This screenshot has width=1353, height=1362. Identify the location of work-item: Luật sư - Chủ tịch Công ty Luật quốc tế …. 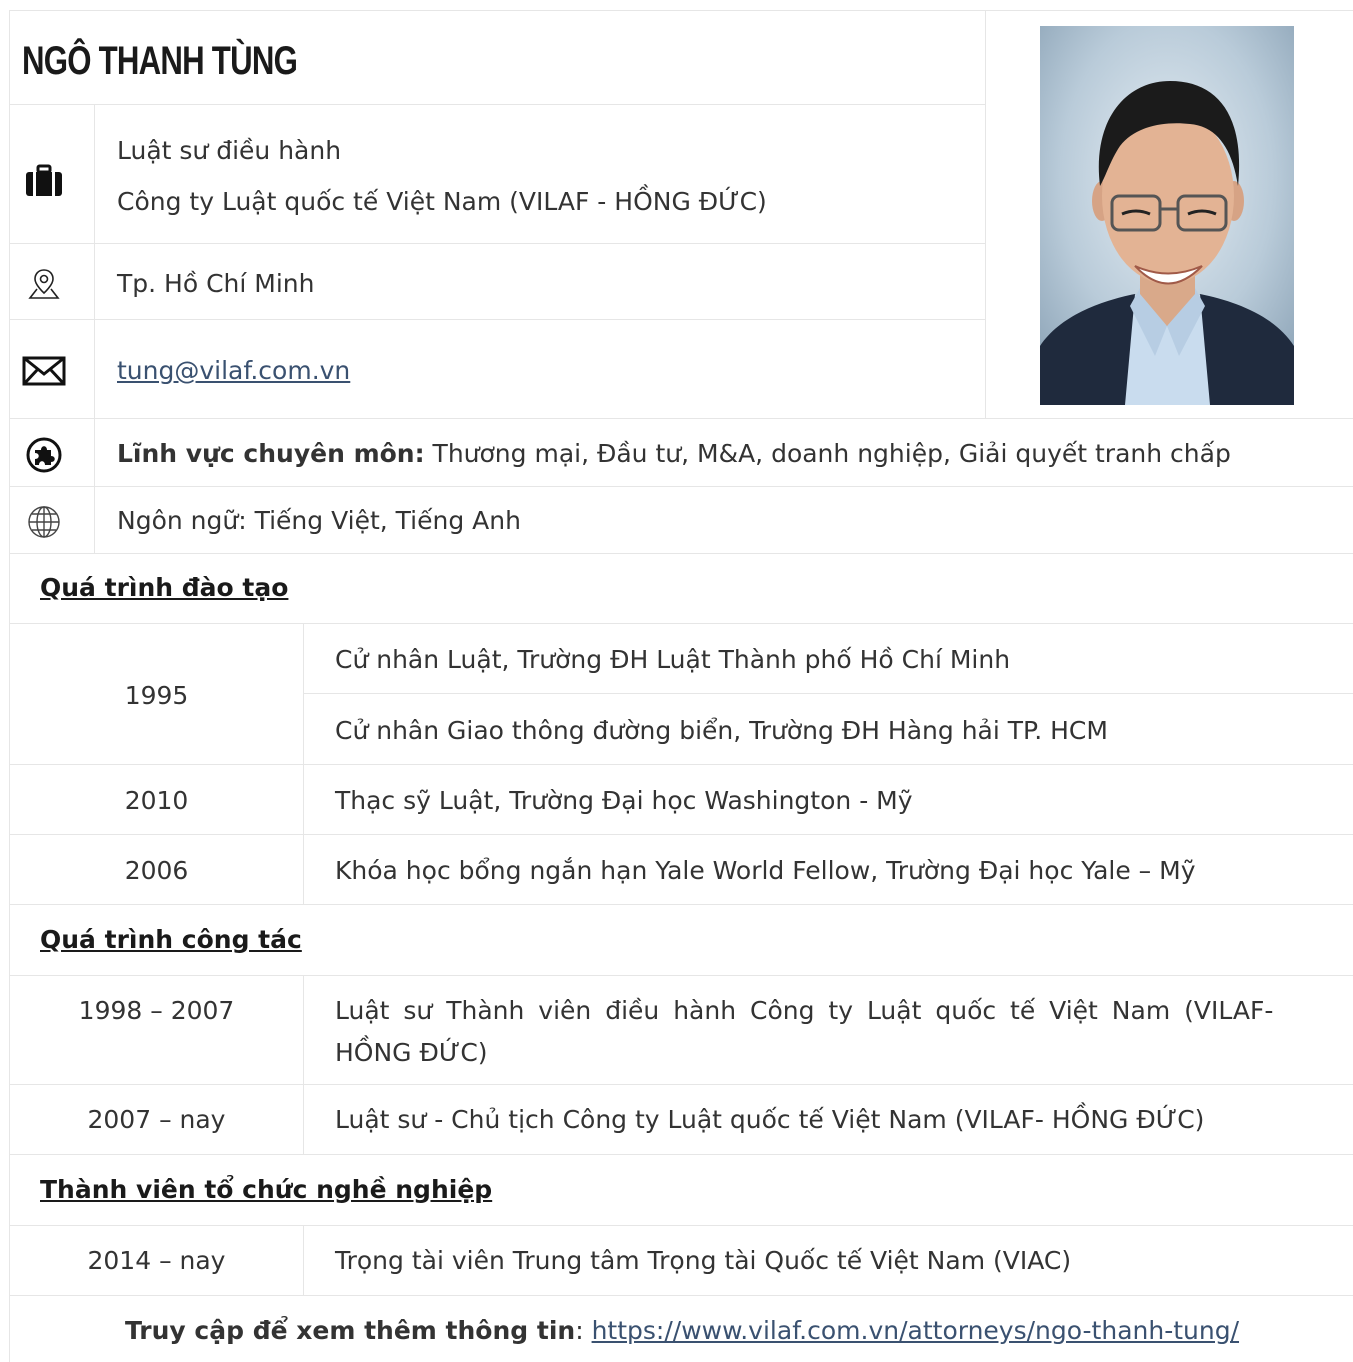
(770, 1119).